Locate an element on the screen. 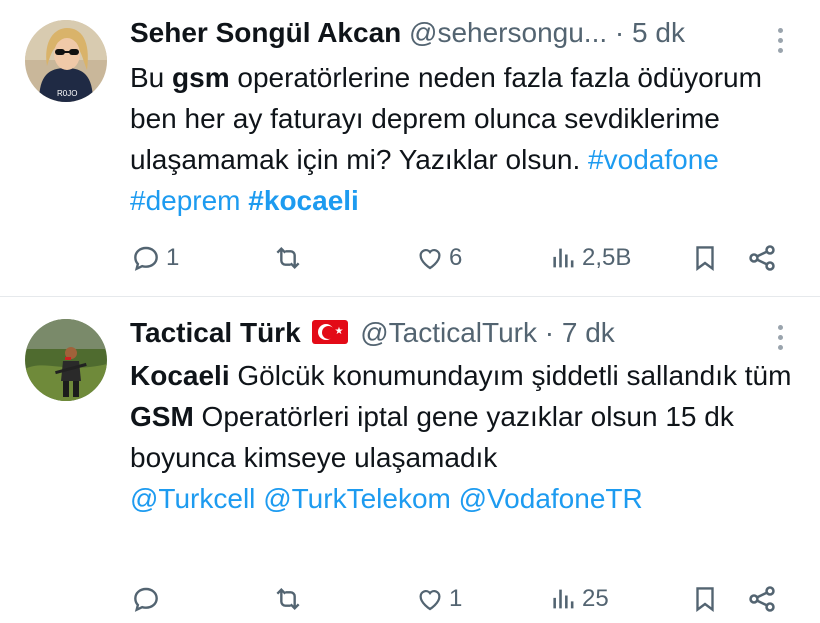 The height and width of the screenshot is (623, 820). like-button: 1 is located at coordinates (438, 599).